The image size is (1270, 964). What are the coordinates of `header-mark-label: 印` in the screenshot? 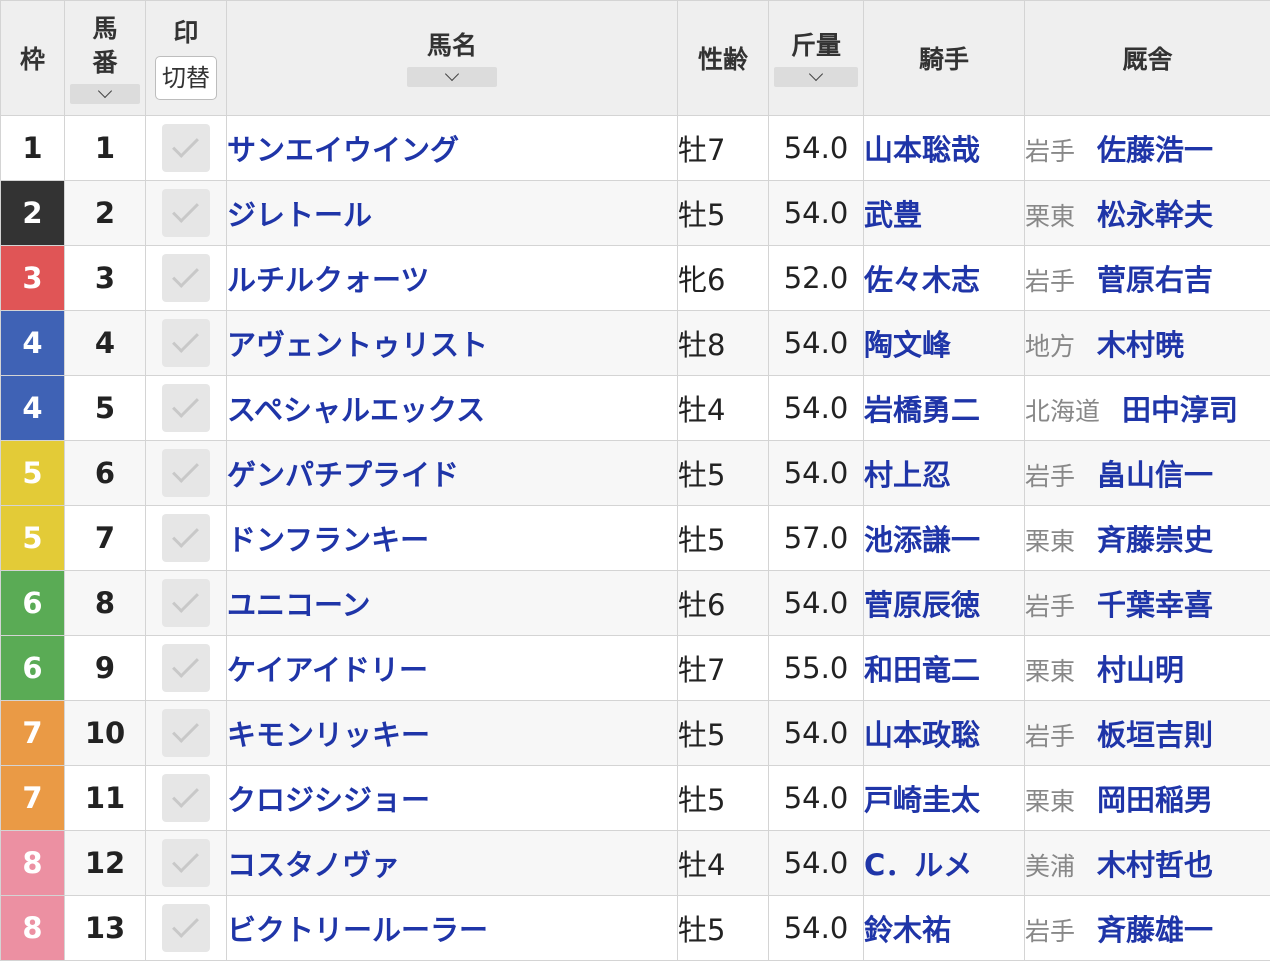 It's located at (186, 32).